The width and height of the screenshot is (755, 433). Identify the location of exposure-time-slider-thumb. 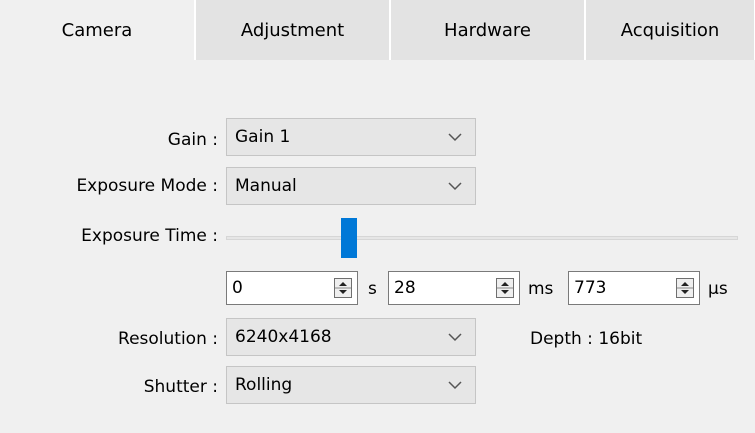
(349, 238).